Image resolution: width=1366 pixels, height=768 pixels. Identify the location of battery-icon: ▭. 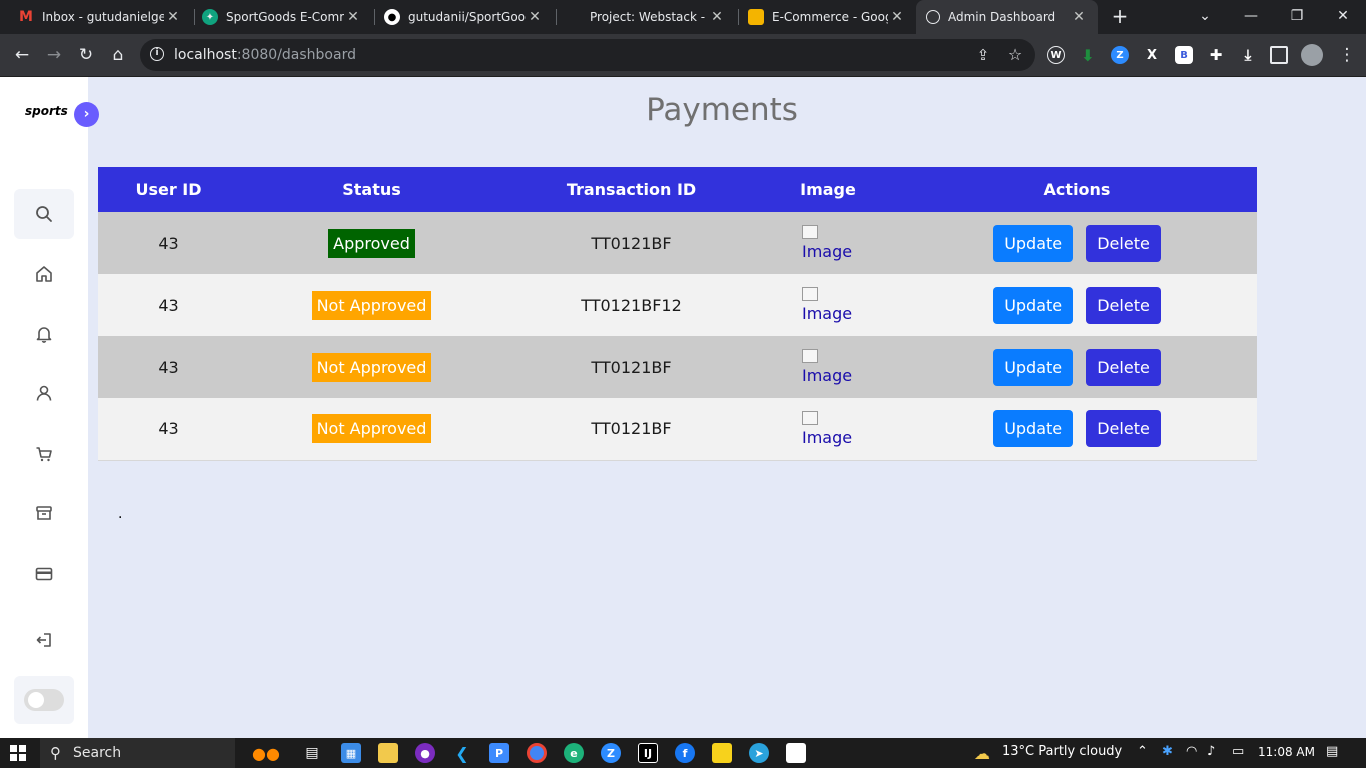
(1238, 751).